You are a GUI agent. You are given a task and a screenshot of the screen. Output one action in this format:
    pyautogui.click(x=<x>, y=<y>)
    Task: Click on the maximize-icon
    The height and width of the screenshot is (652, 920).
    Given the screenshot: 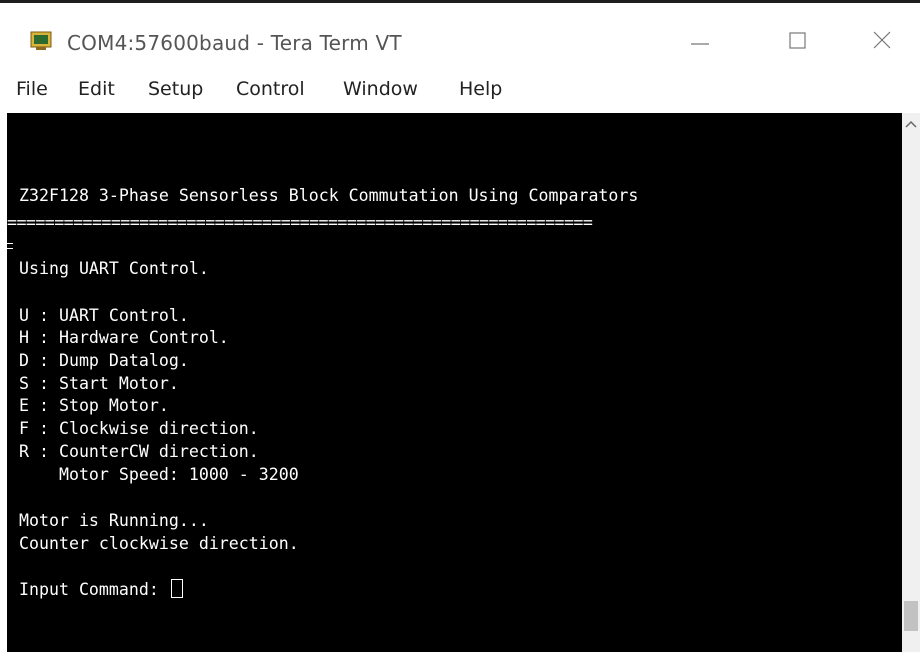 What is the action you would take?
    pyautogui.click(x=797, y=40)
    